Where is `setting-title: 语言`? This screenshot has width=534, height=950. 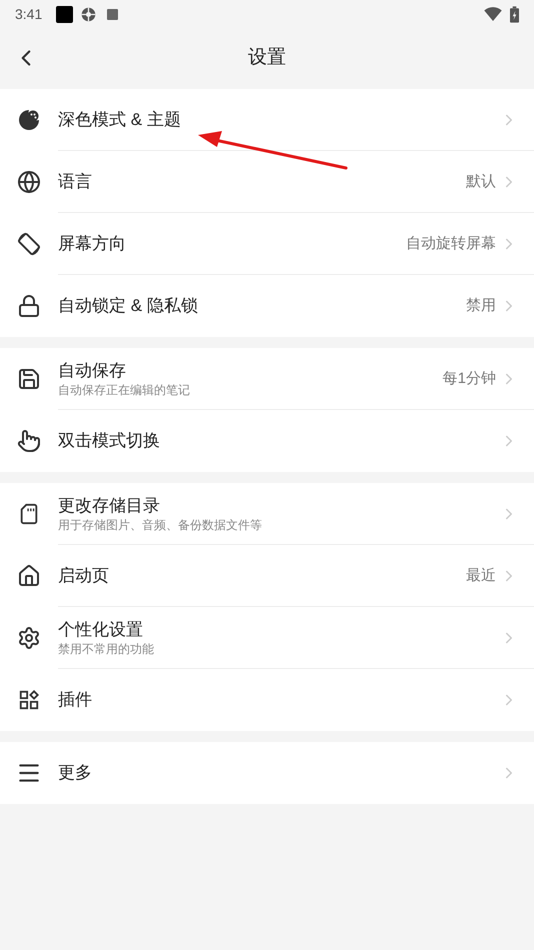
setting-title: 语言 is located at coordinates (75, 182).